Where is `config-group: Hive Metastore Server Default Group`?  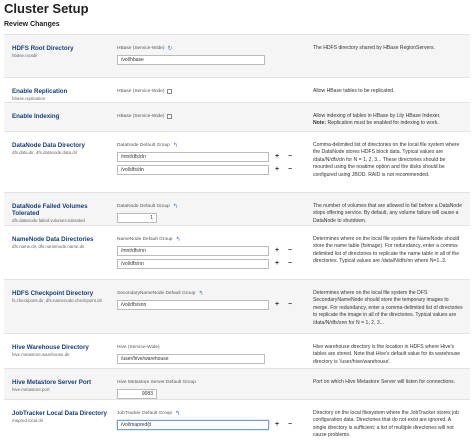 config-group: Hive Metastore Server Default Group is located at coordinates (156, 382).